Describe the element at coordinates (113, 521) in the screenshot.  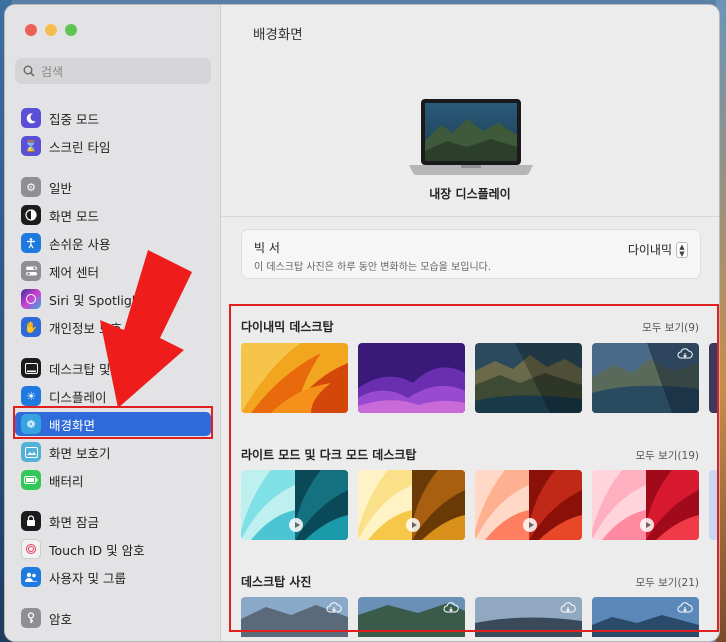
I see `sidebar-item-lock-screen: 화면 잠금` at that location.